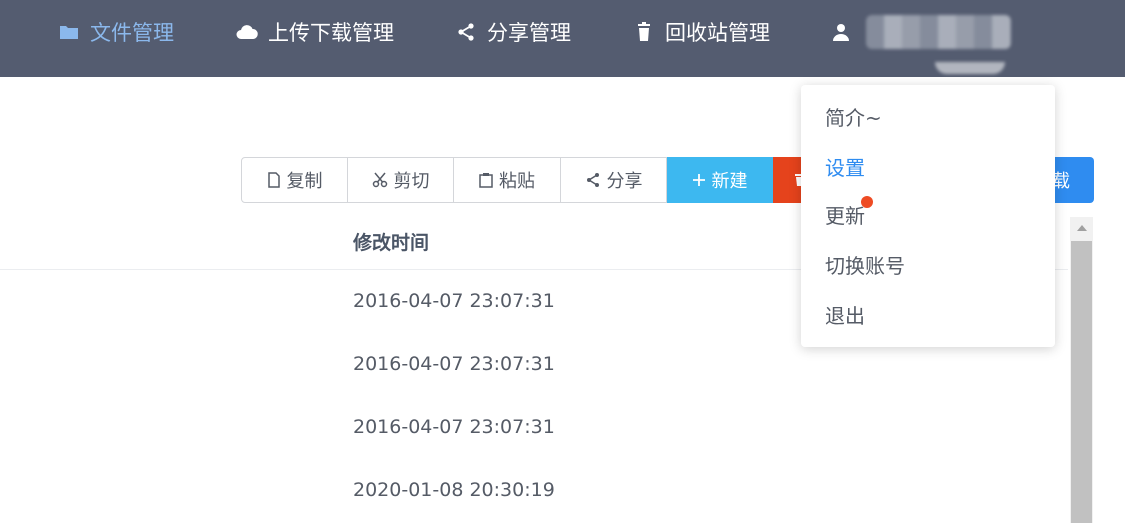 Image resolution: width=1125 pixels, height=523 pixels. Describe the element at coordinates (845, 216) in the screenshot. I see `menu-item-update: 更新` at that location.